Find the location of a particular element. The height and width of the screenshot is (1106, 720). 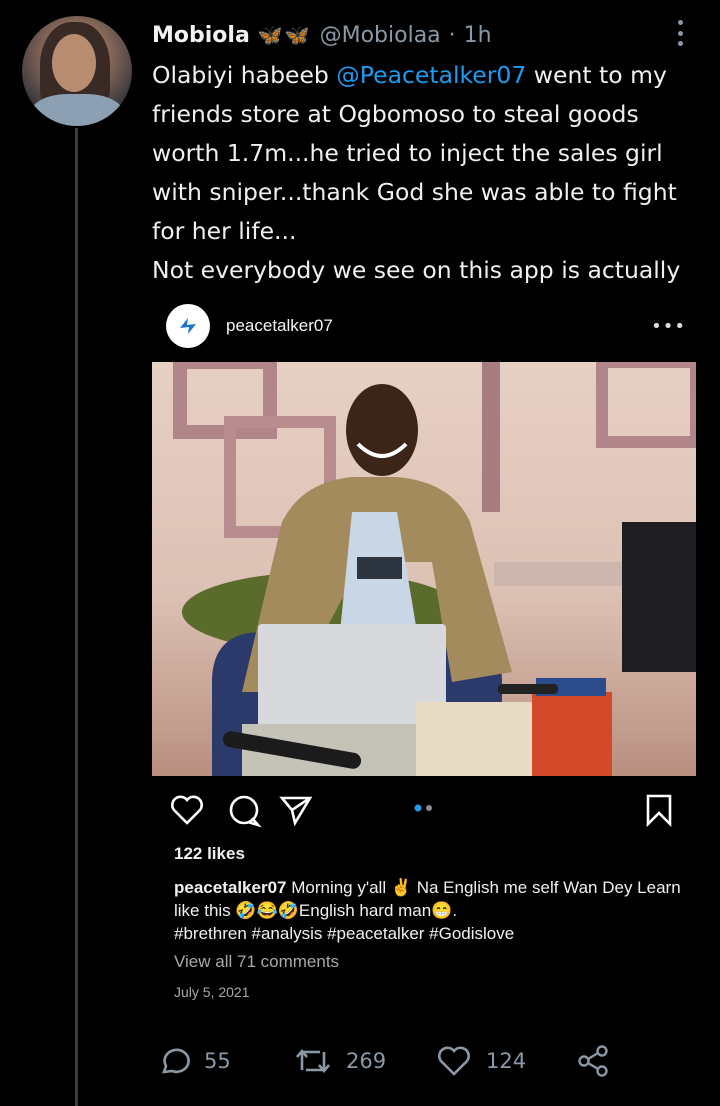

view-comments-link: View all 71 comments is located at coordinates (256, 962).